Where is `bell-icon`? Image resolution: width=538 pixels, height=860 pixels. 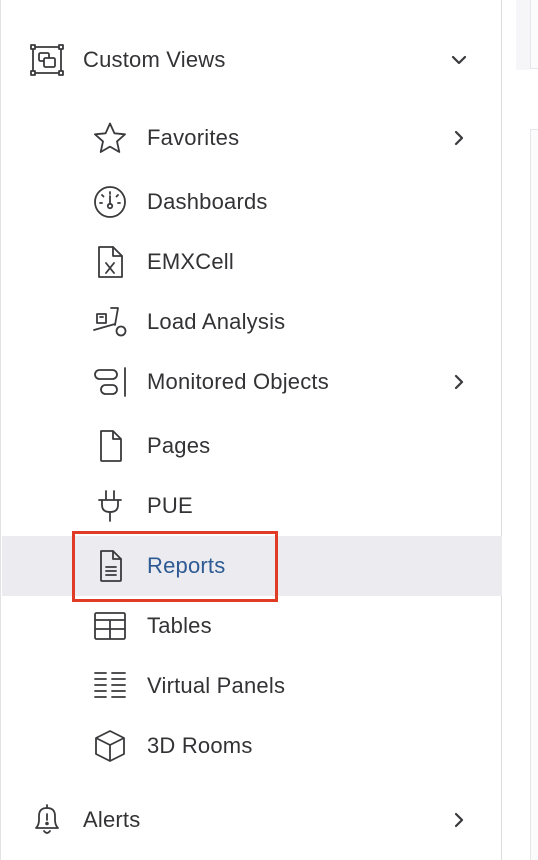 bell-icon is located at coordinates (47, 820).